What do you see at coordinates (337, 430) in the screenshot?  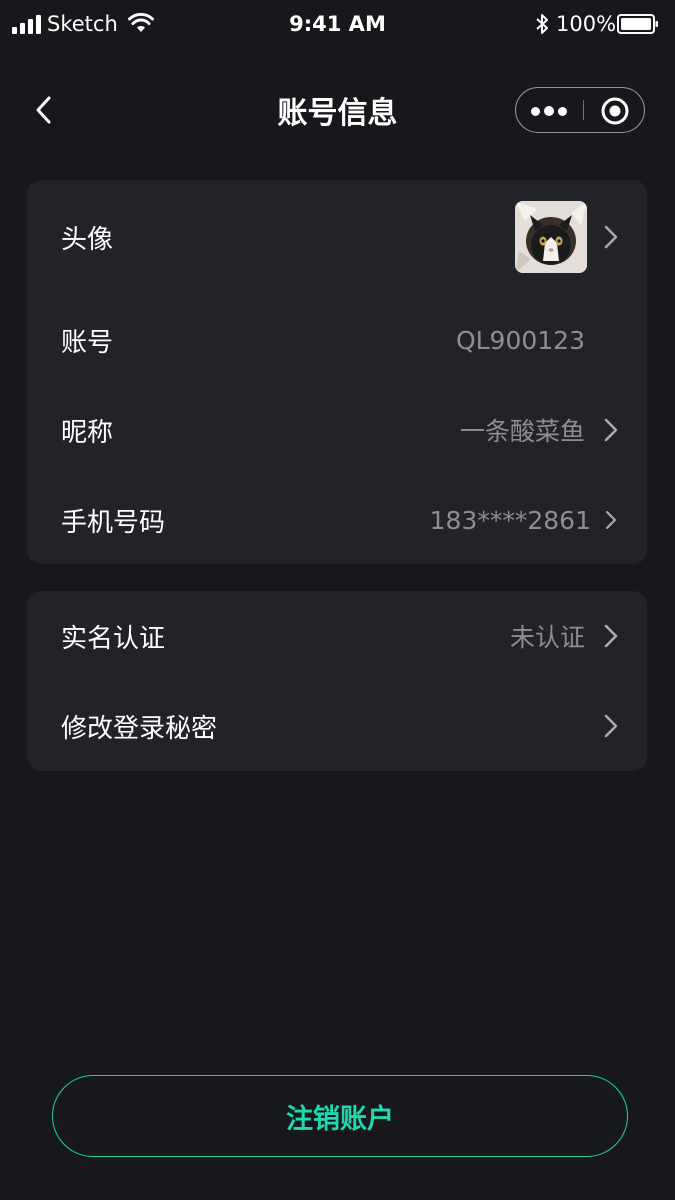 I see `nickname-row: 昵称 一条酸菜鱼` at bounding box center [337, 430].